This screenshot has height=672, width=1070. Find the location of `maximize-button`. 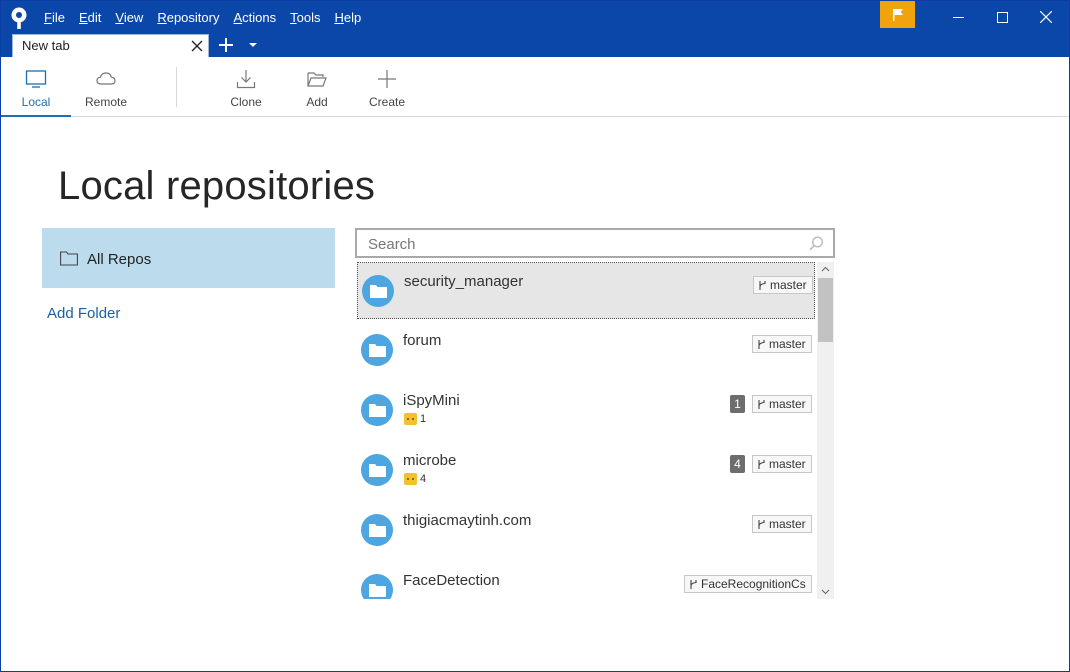

maximize-button is located at coordinates (1002, 17).